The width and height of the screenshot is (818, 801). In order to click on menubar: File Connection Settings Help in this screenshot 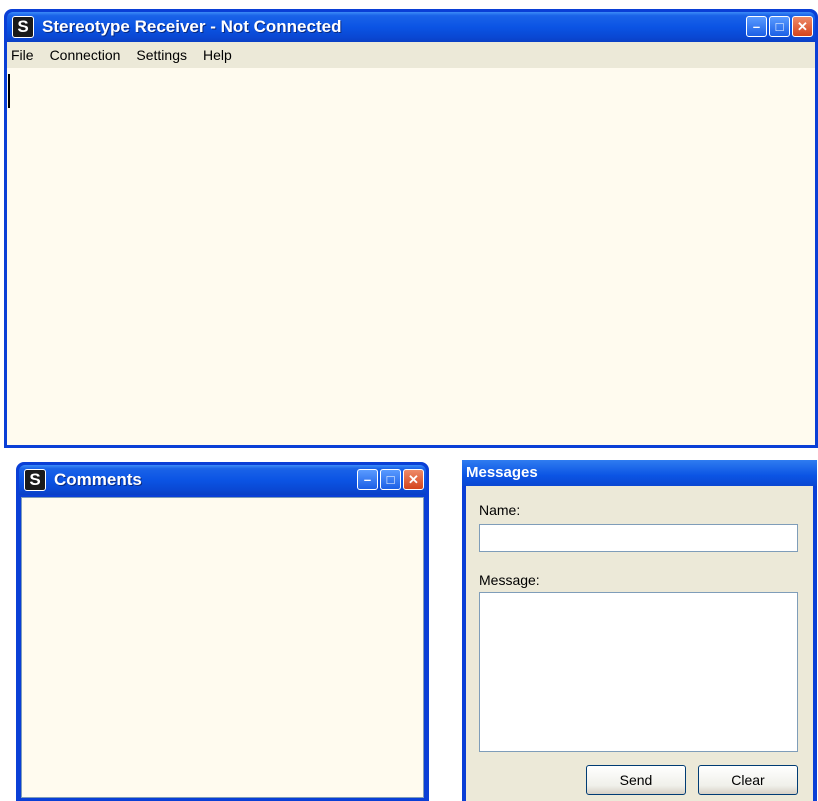, I will do `click(411, 55)`.